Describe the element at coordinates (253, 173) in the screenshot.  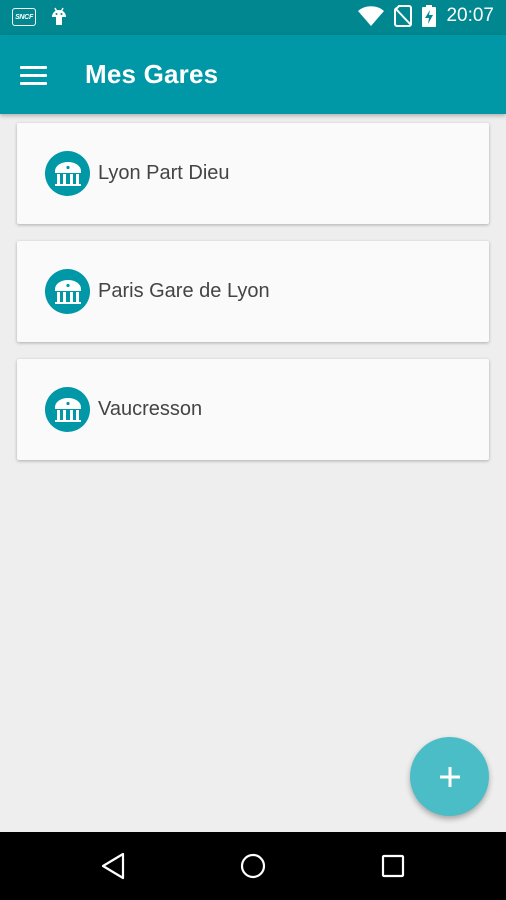
I see `station-card-lyon-part-dieu: Lyon Part Dieu` at that location.